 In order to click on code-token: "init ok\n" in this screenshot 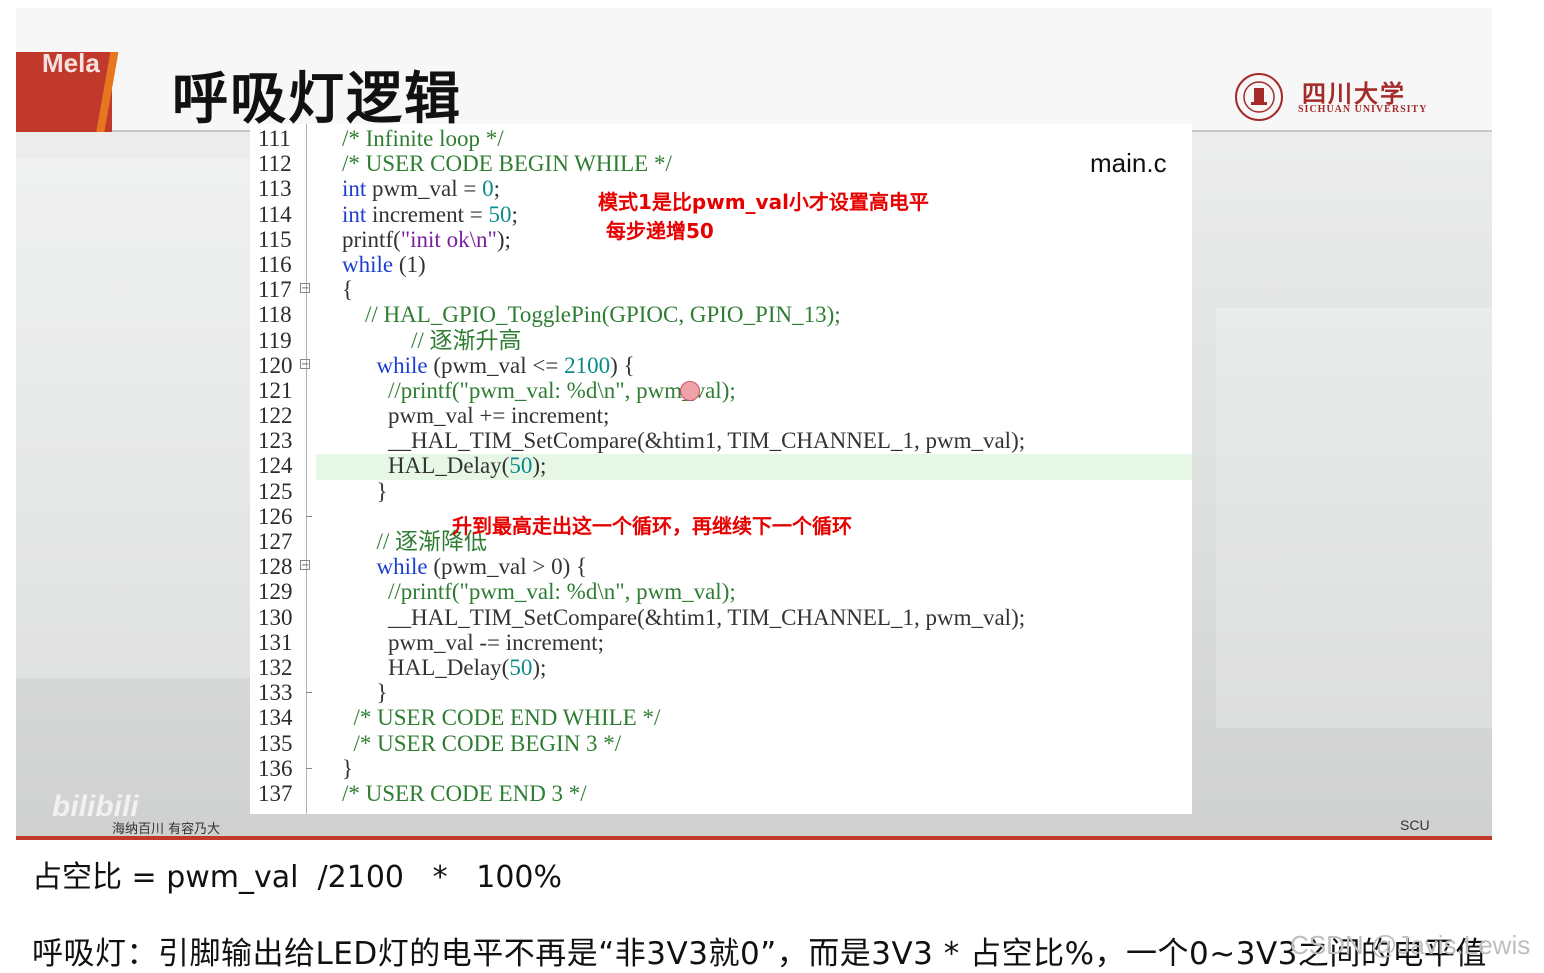, I will do `click(448, 239)`.